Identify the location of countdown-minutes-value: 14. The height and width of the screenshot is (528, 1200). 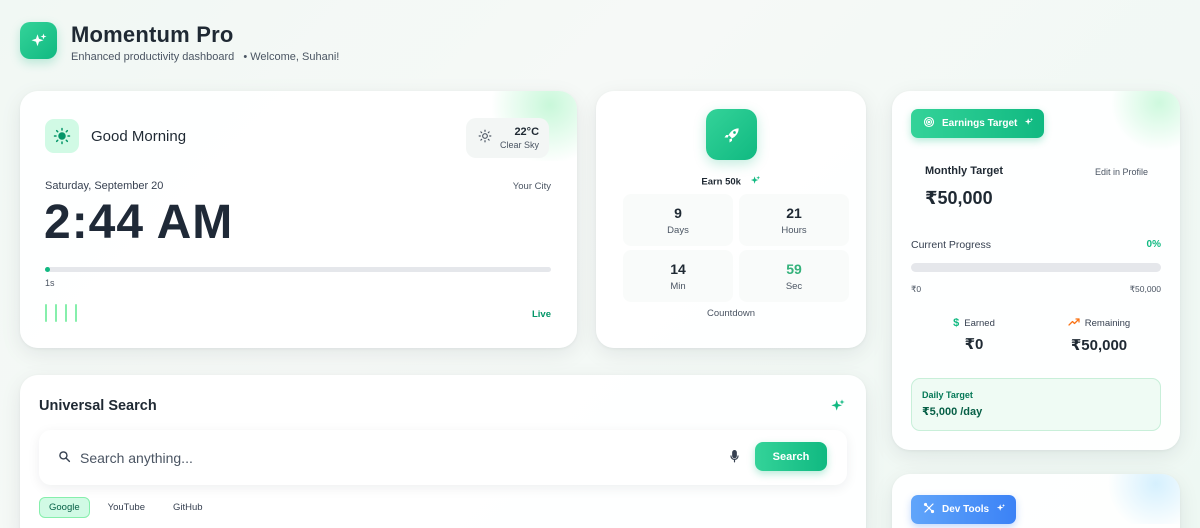
(678, 269).